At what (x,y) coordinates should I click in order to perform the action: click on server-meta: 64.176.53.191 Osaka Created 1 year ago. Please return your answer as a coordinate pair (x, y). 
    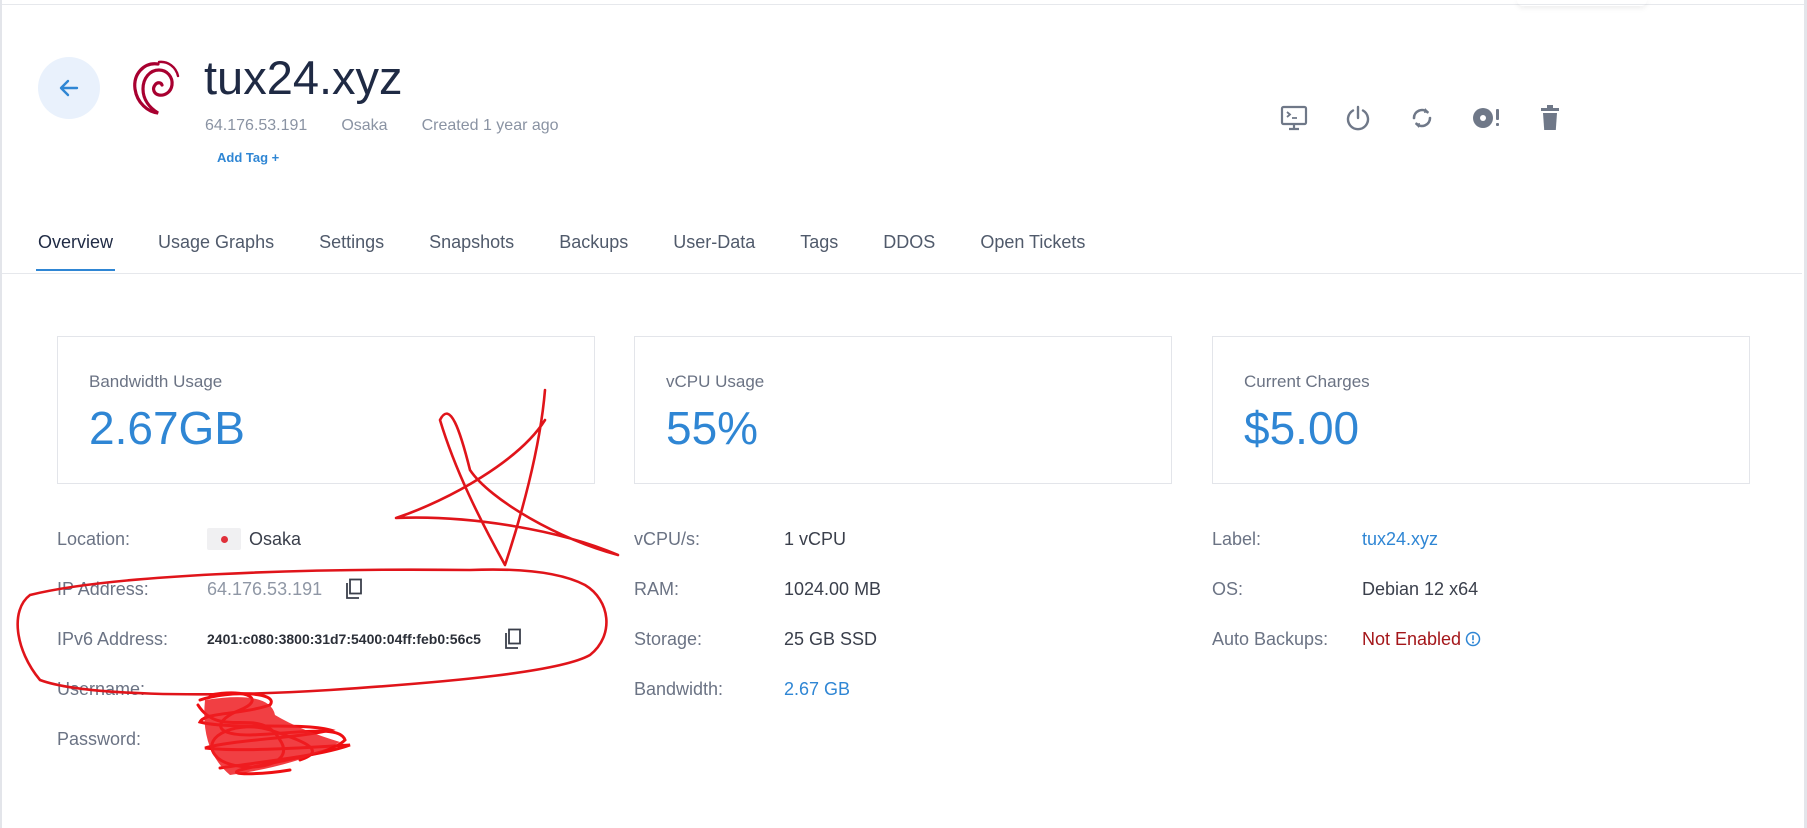
    Looking at the image, I should click on (382, 126).